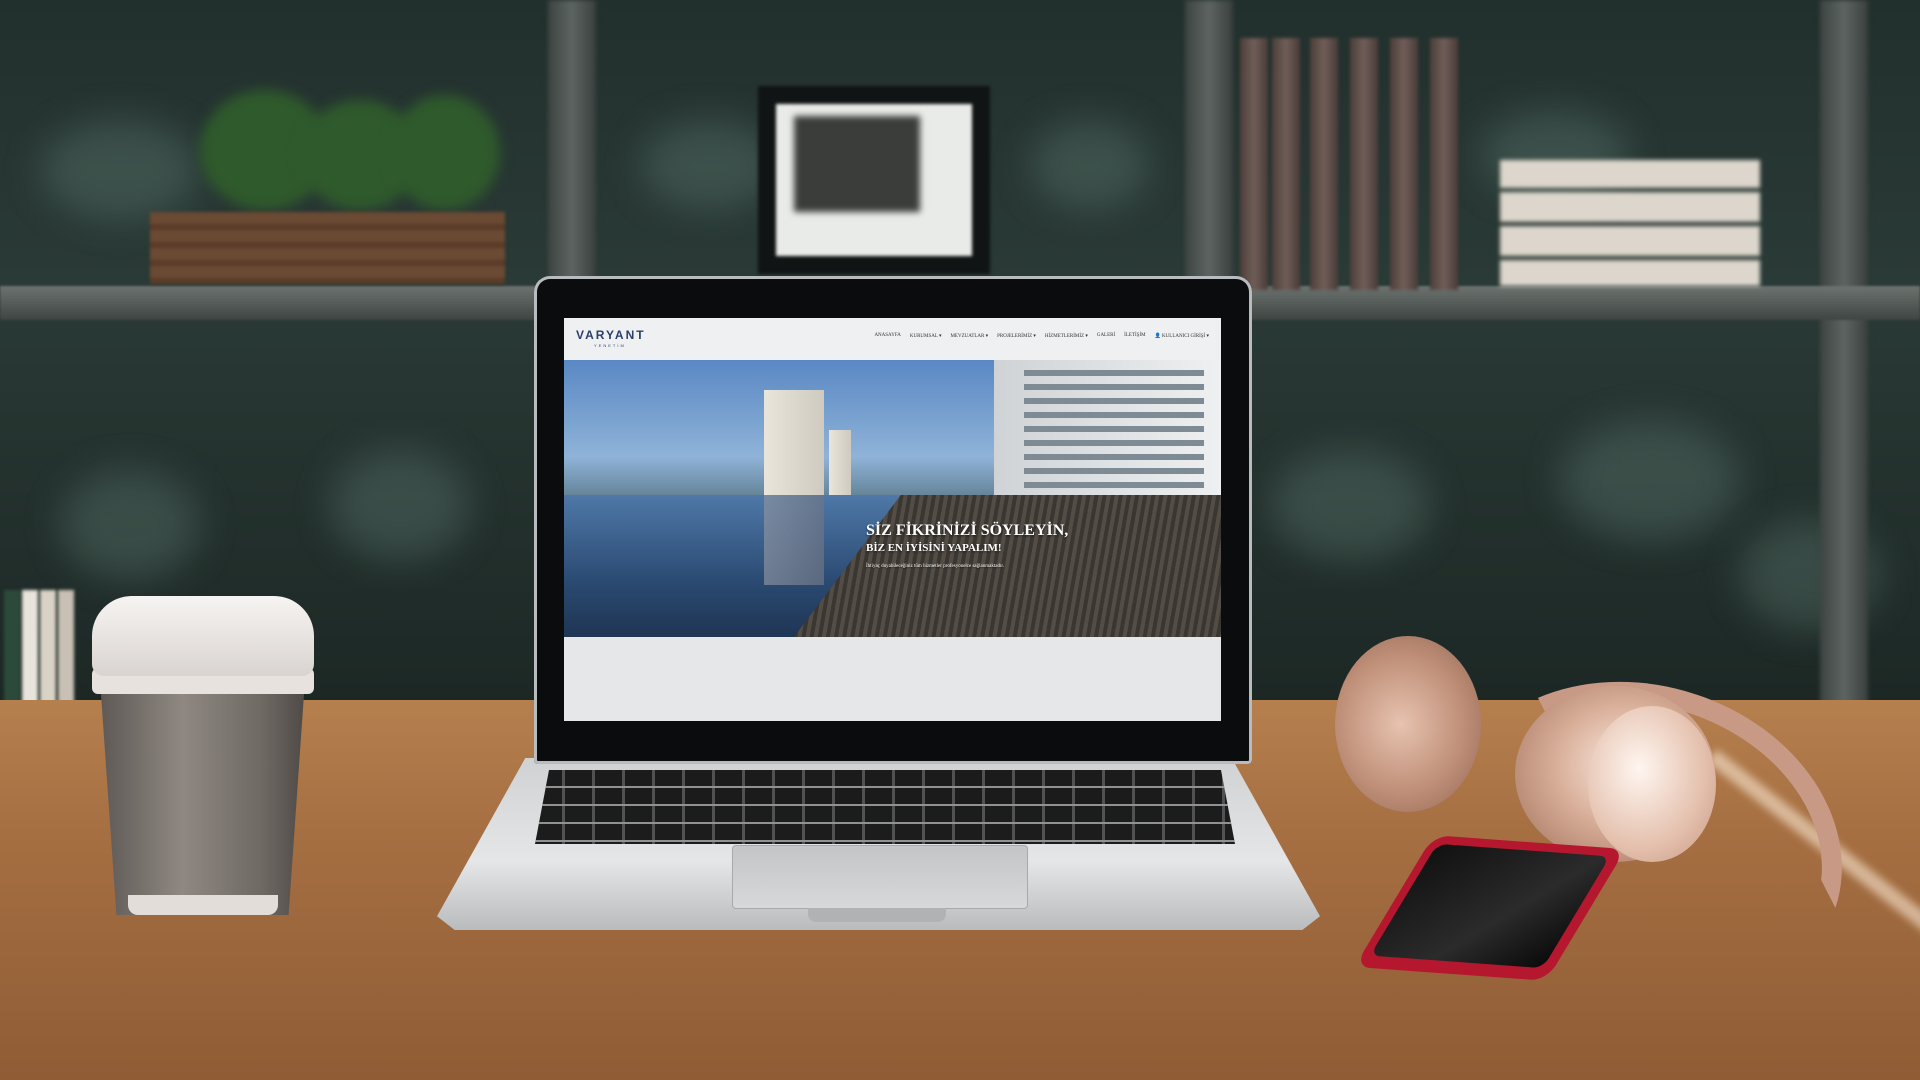  Describe the element at coordinates (969, 336) in the screenshot. I see `nav-mevzuatlar: MEVZUATLAR ▾` at that location.